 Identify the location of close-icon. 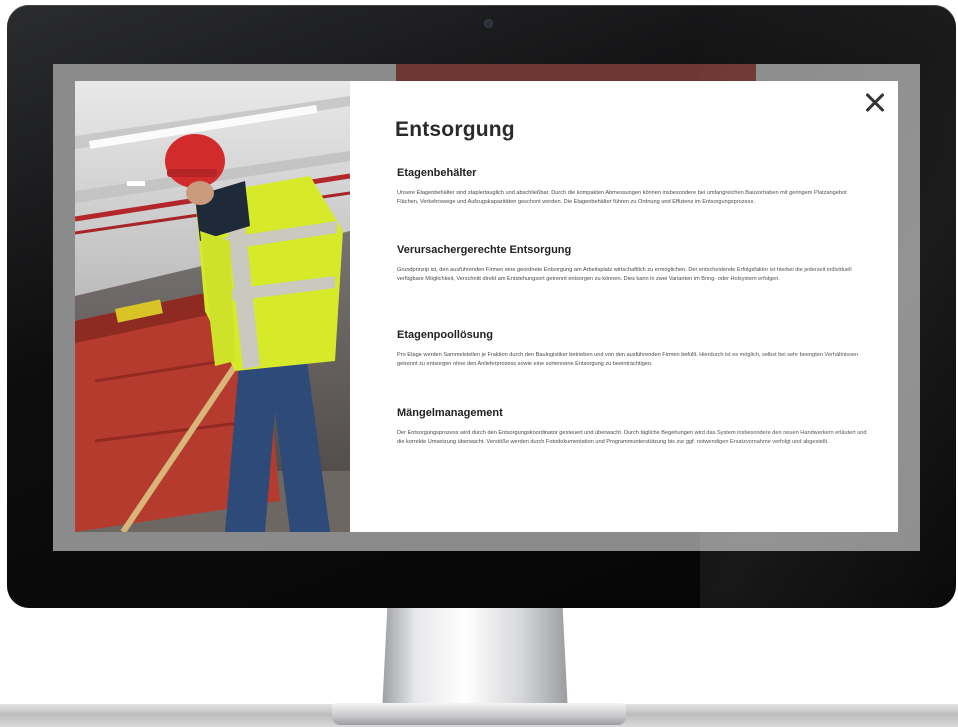
(875, 102).